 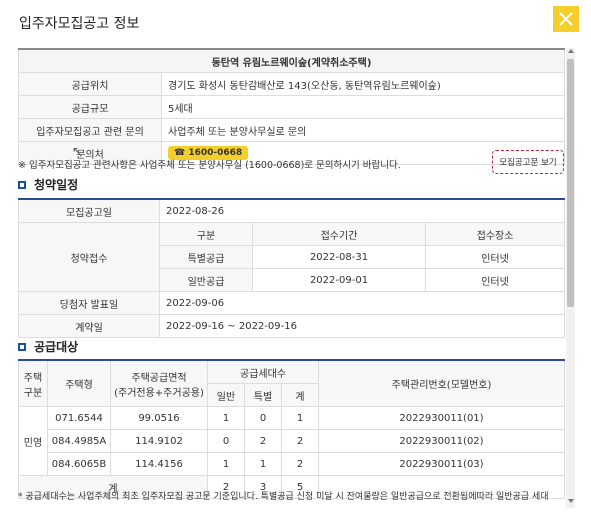 I want to click on col-header-special: 특별, so click(x=263, y=395).